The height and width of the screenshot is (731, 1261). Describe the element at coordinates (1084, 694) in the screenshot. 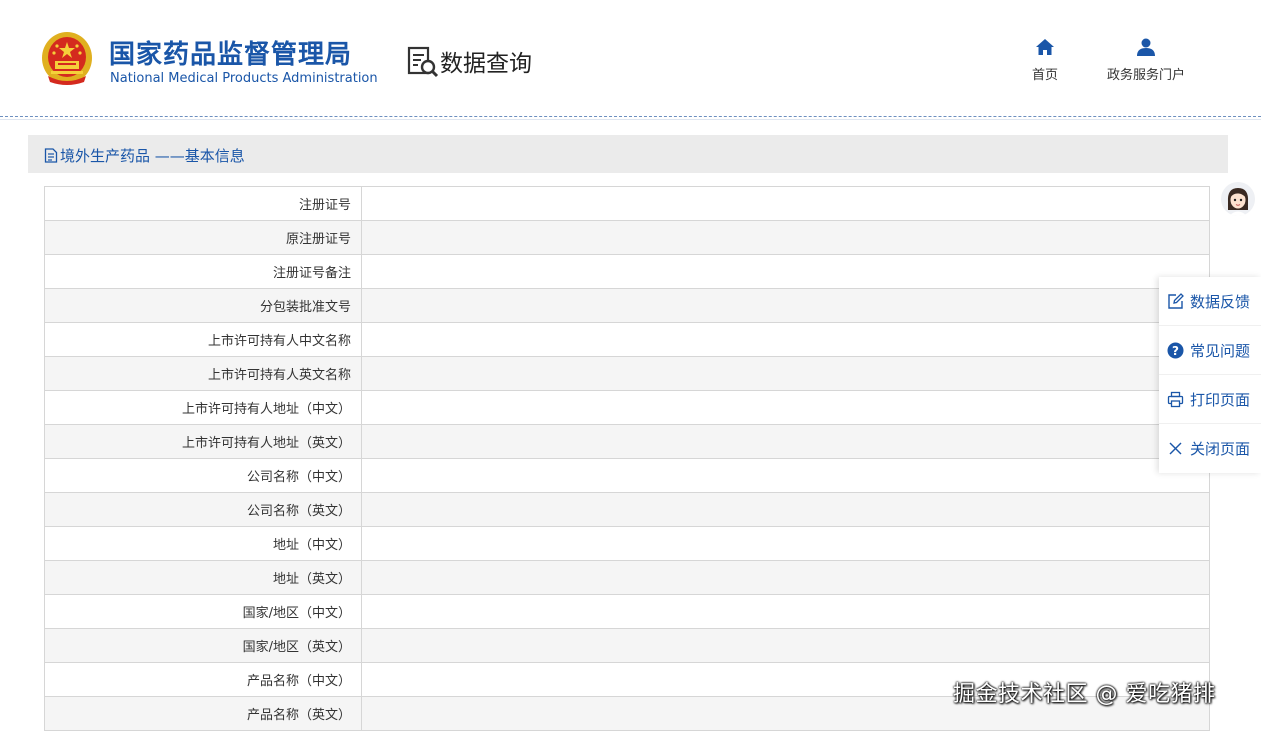

I see `watermark-text: 掘金技术社区 @ 爱吃猪排` at that location.